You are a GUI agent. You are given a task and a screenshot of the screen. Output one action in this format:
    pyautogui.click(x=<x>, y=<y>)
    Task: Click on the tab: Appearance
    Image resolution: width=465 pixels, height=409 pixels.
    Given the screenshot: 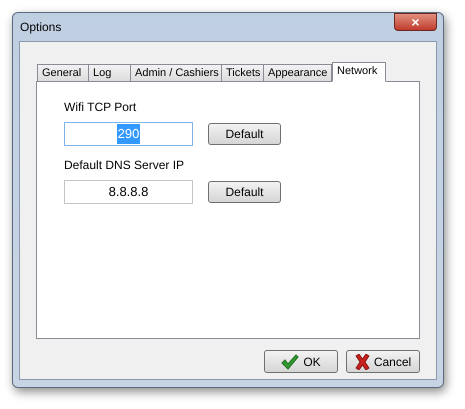 What is the action you would take?
    pyautogui.click(x=297, y=72)
    